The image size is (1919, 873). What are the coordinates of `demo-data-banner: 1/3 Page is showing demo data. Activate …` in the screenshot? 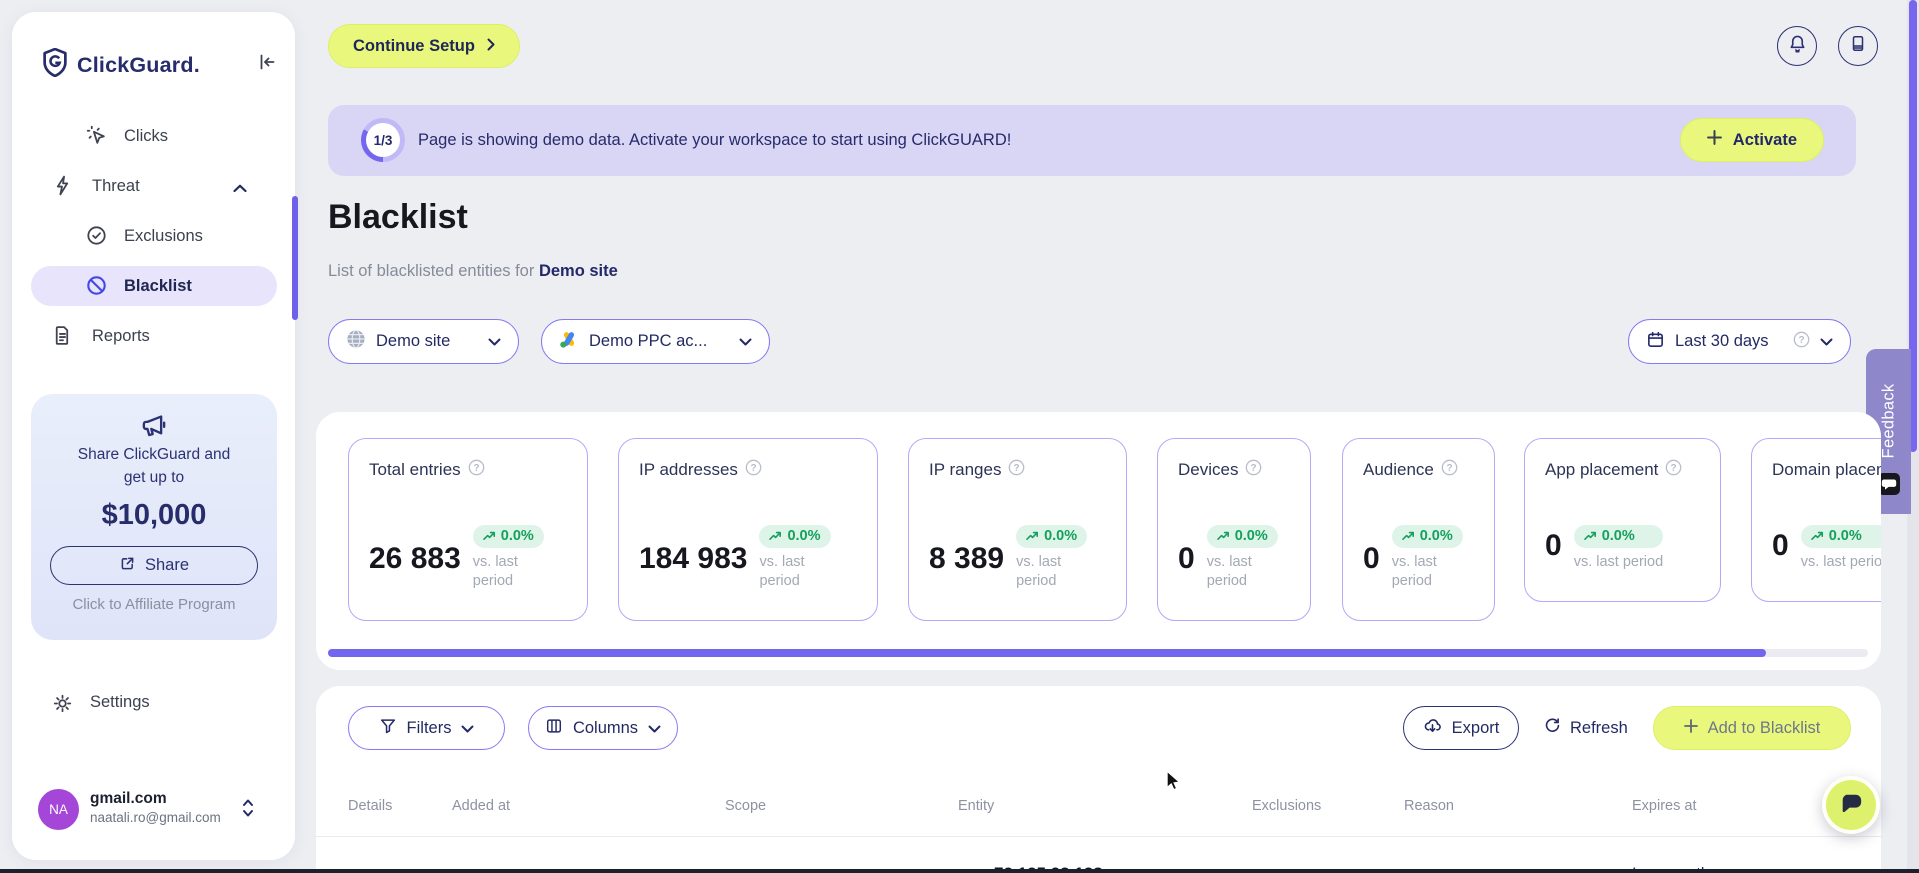 It's located at (1092, 140).